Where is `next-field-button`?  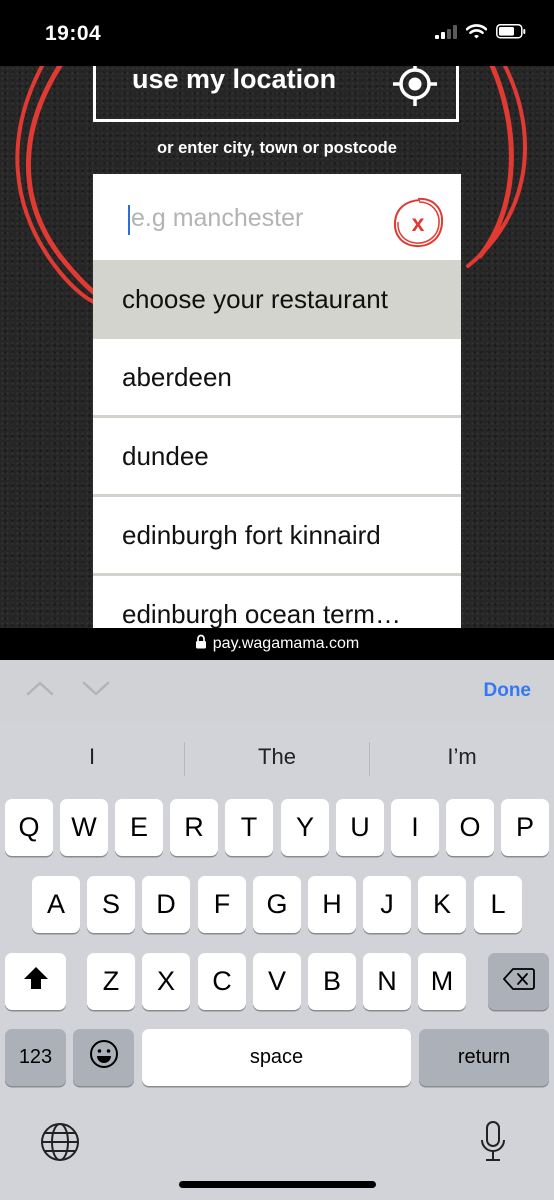
next-field-button is located at coordinates (96, 690).